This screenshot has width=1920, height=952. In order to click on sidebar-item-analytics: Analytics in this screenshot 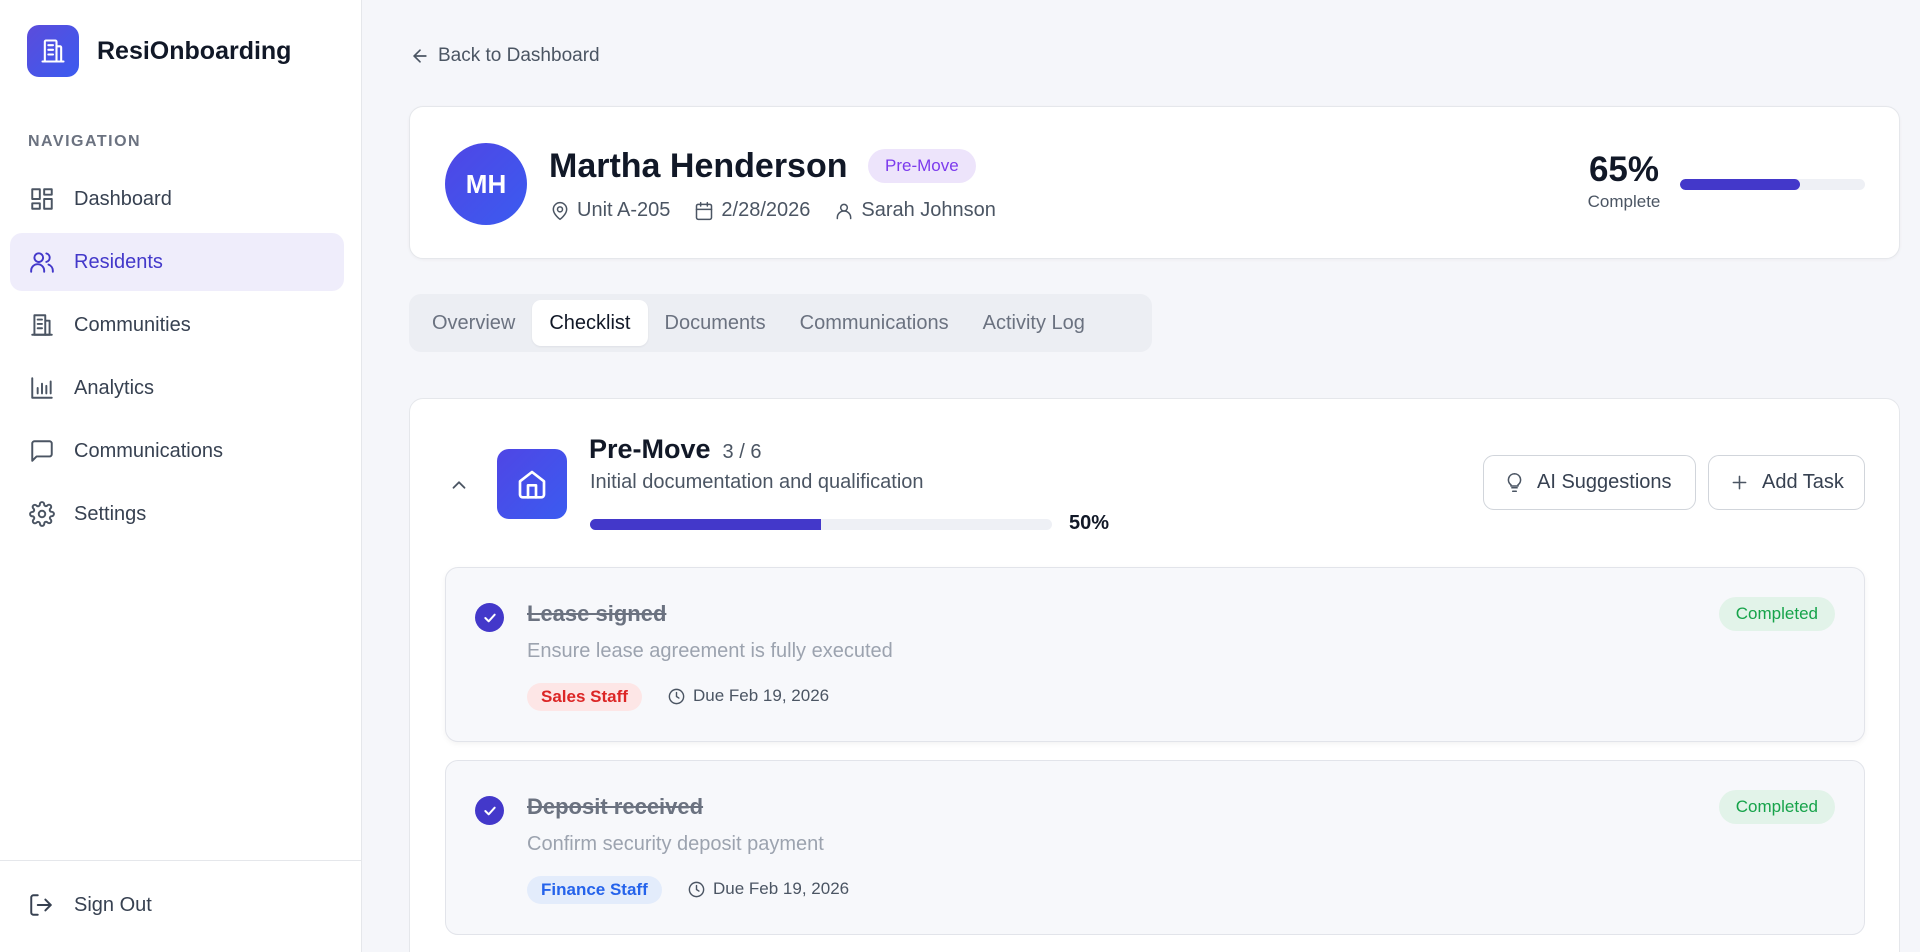, I will do `click(177, 388)`.